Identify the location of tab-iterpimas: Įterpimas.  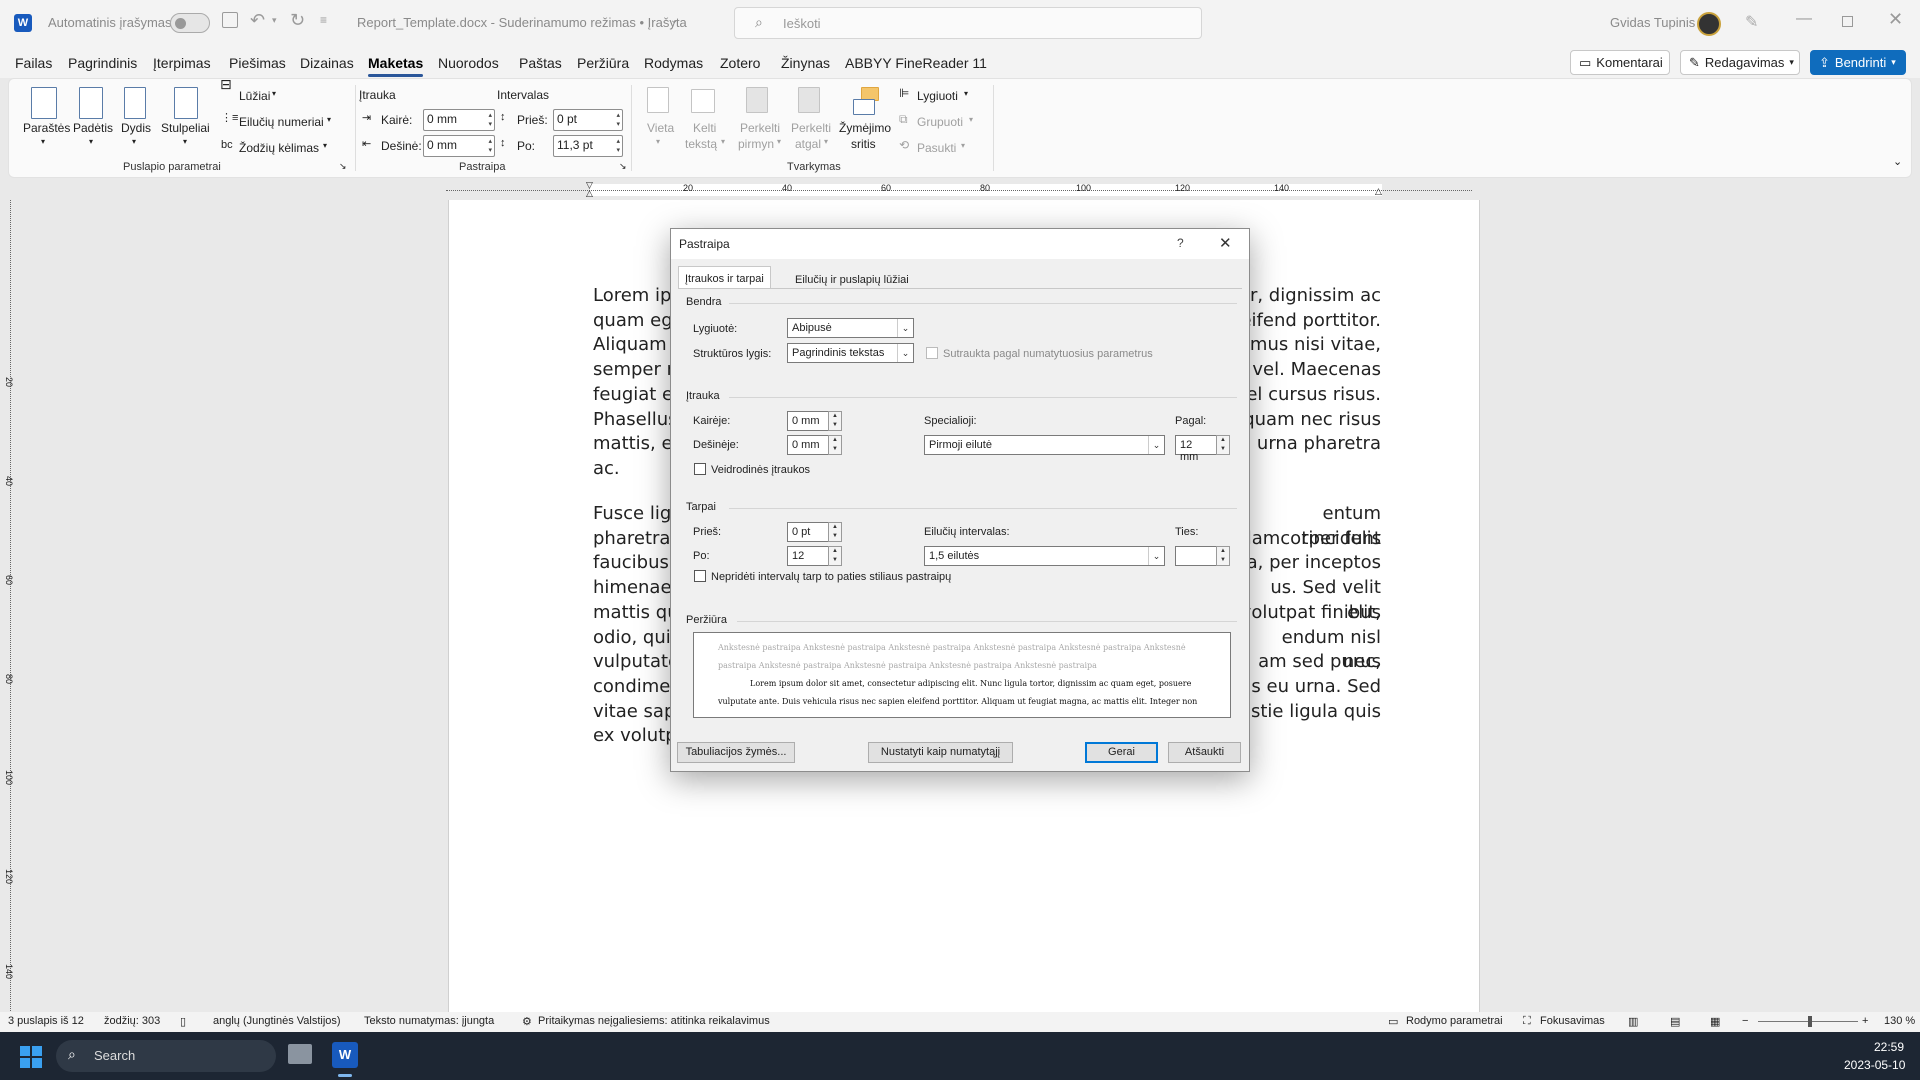
(182, 63).